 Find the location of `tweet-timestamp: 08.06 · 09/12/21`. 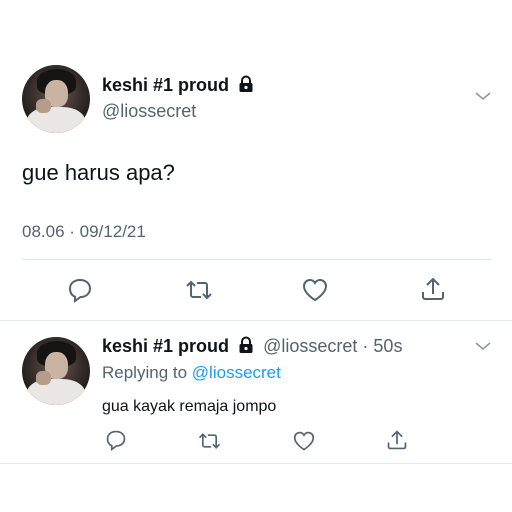

tweet-timestamp: 08.06 · 09/12/21 is located at coordinates (84, 232).